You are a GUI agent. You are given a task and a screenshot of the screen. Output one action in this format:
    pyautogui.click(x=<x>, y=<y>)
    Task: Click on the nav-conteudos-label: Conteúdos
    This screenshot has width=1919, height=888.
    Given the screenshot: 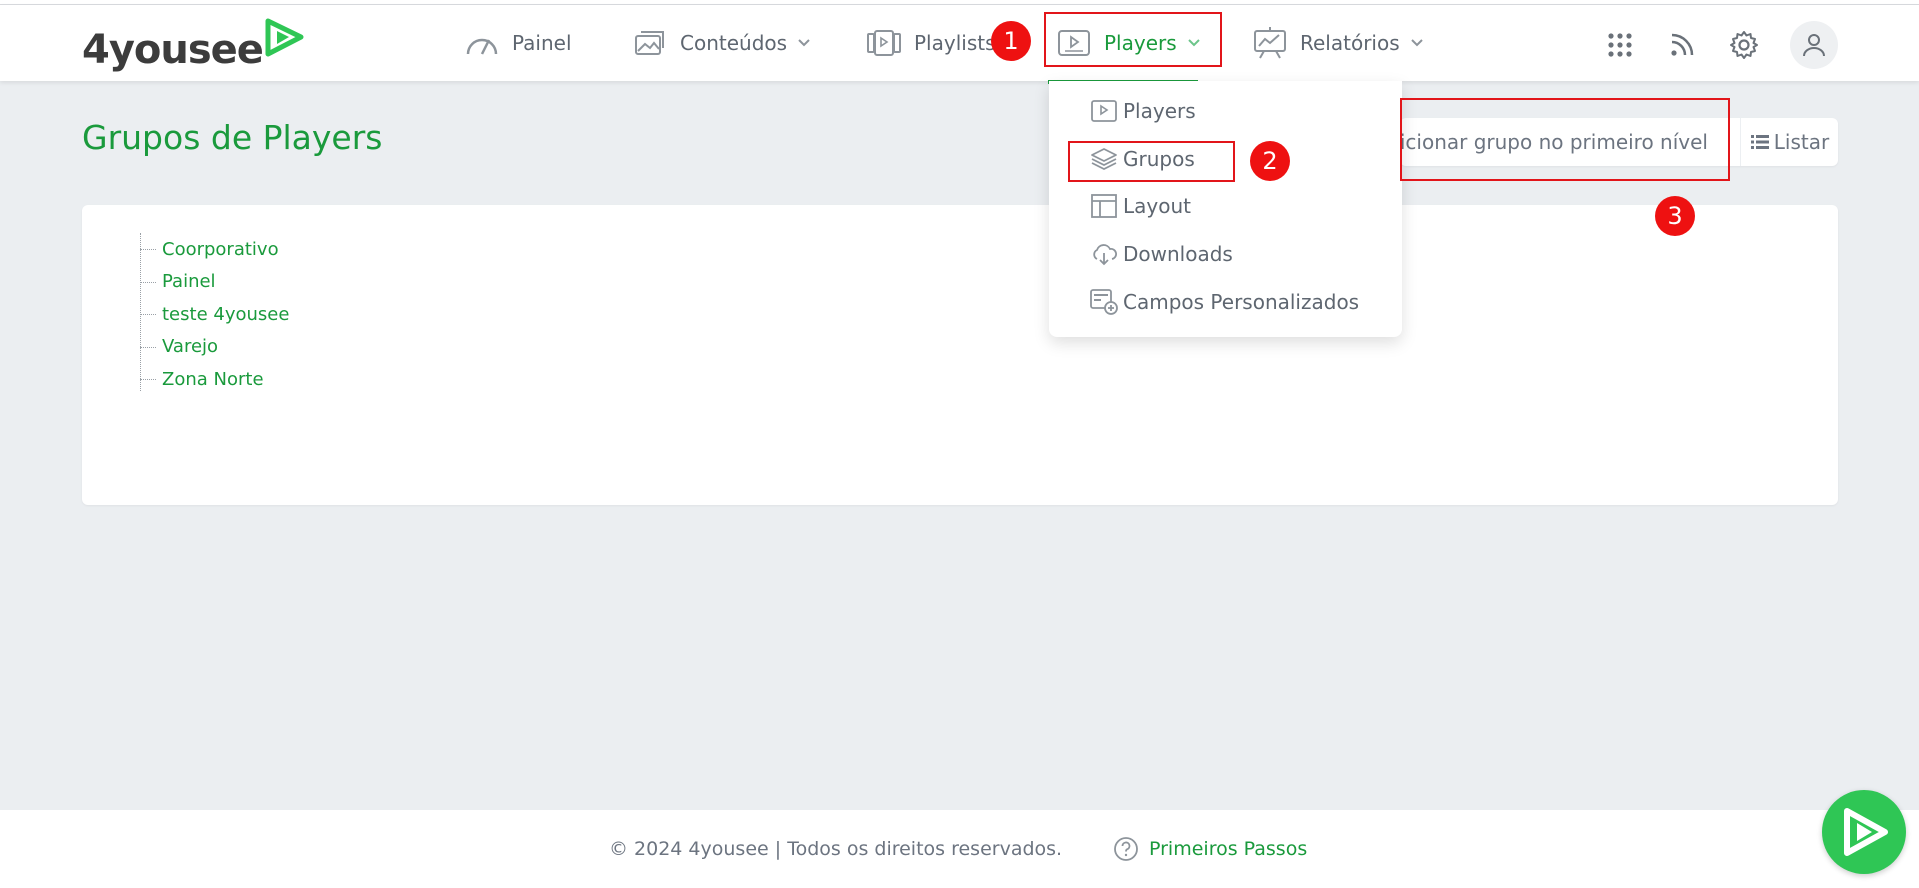 What is the action you would take?
    pyautogui.click(x=734, y=43)
    